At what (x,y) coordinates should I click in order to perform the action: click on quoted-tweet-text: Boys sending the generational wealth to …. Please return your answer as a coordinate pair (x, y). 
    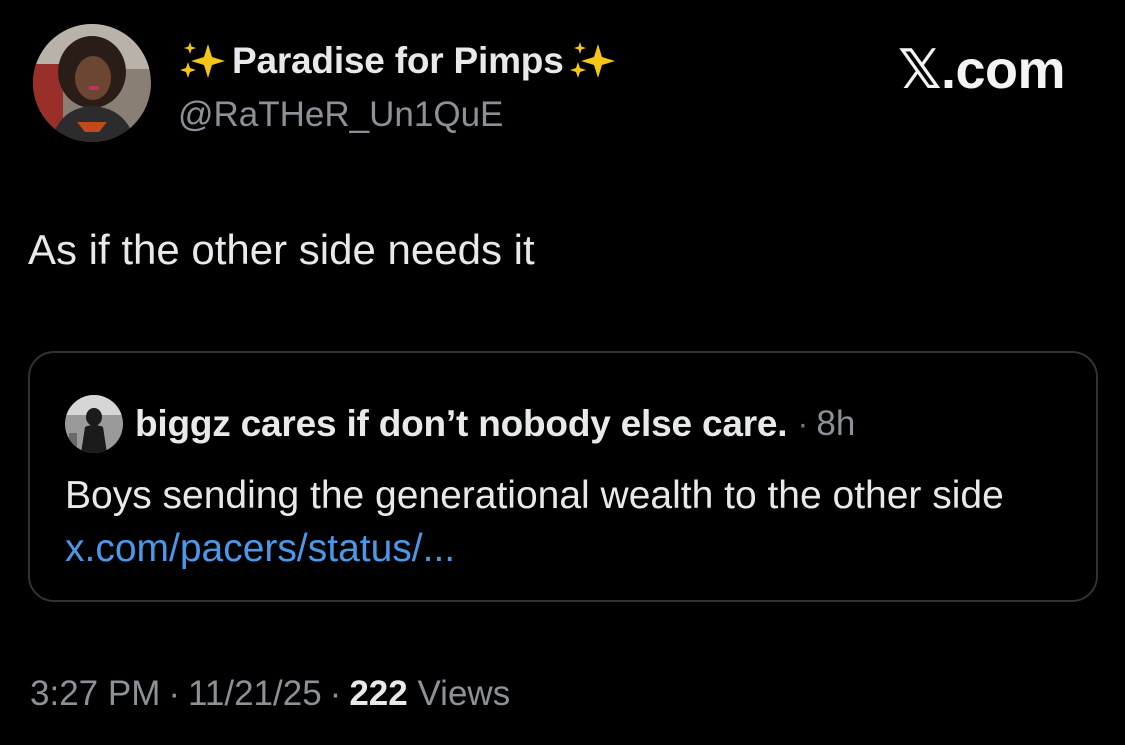
    Looking at the image, I should click on (570, 522).